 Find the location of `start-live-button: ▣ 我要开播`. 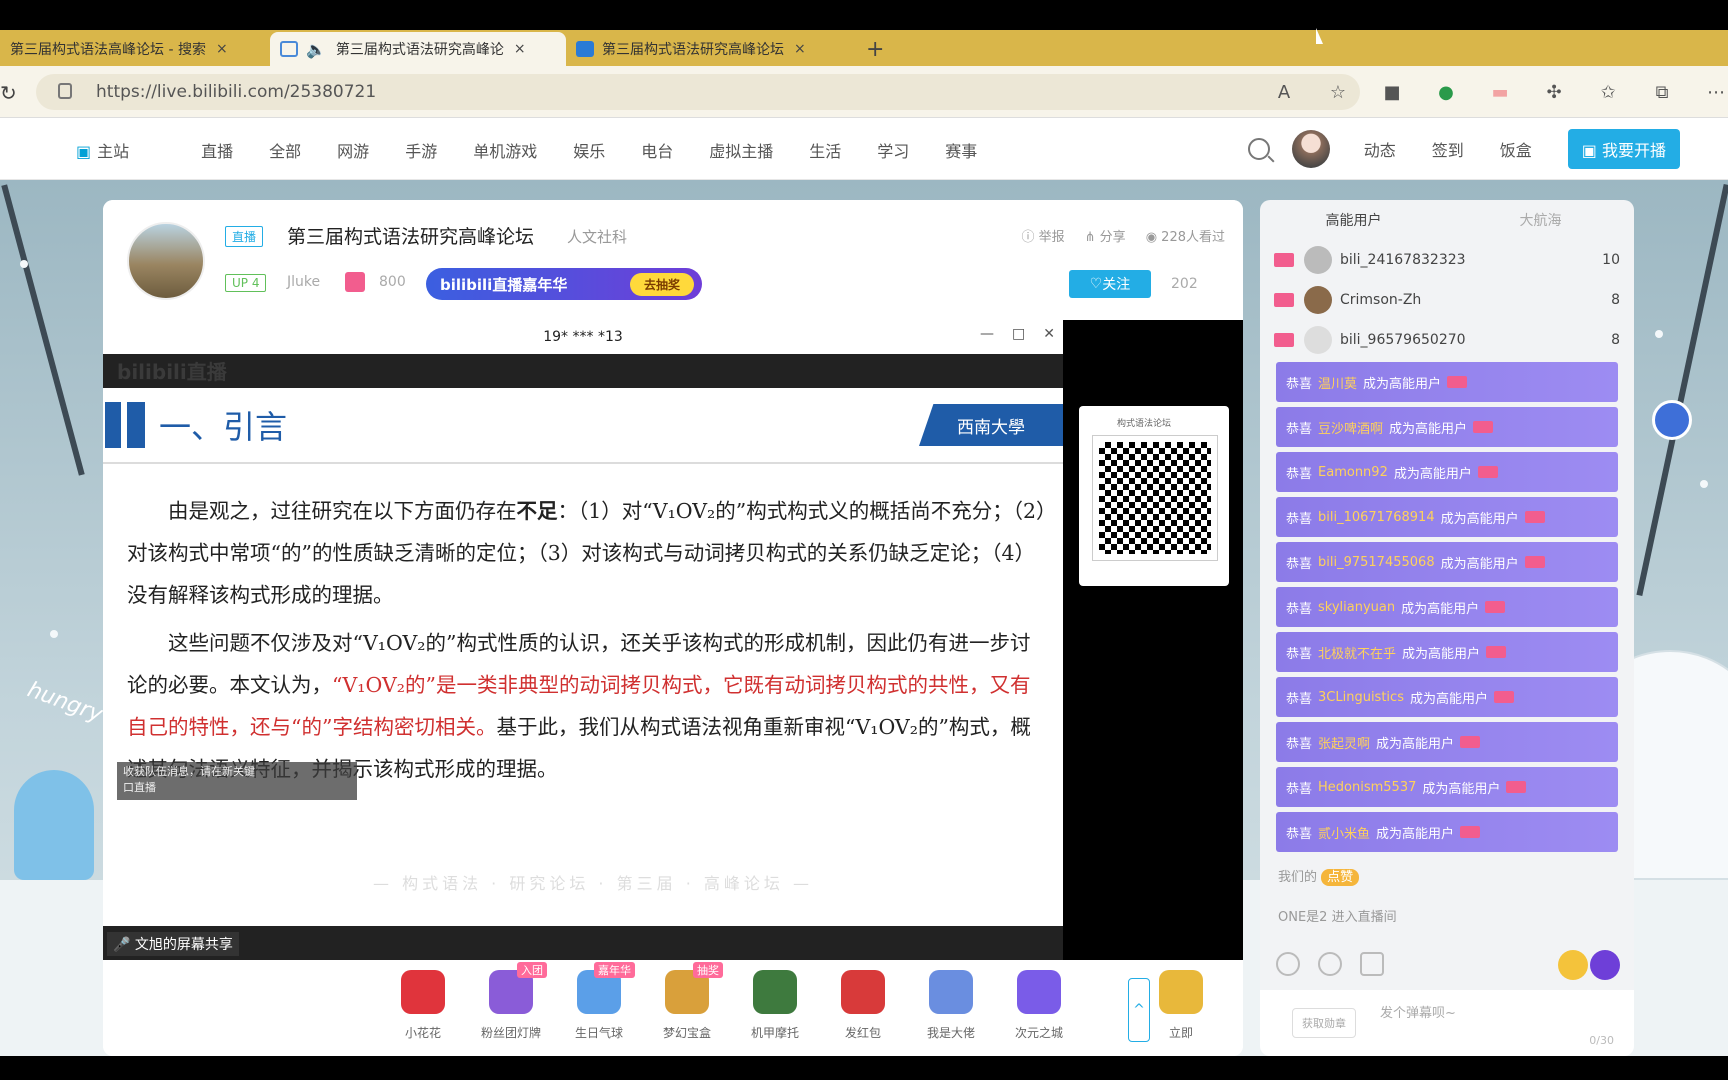

start-live-button: ▣ 我要开播 is located at coordinates (1623, 149).